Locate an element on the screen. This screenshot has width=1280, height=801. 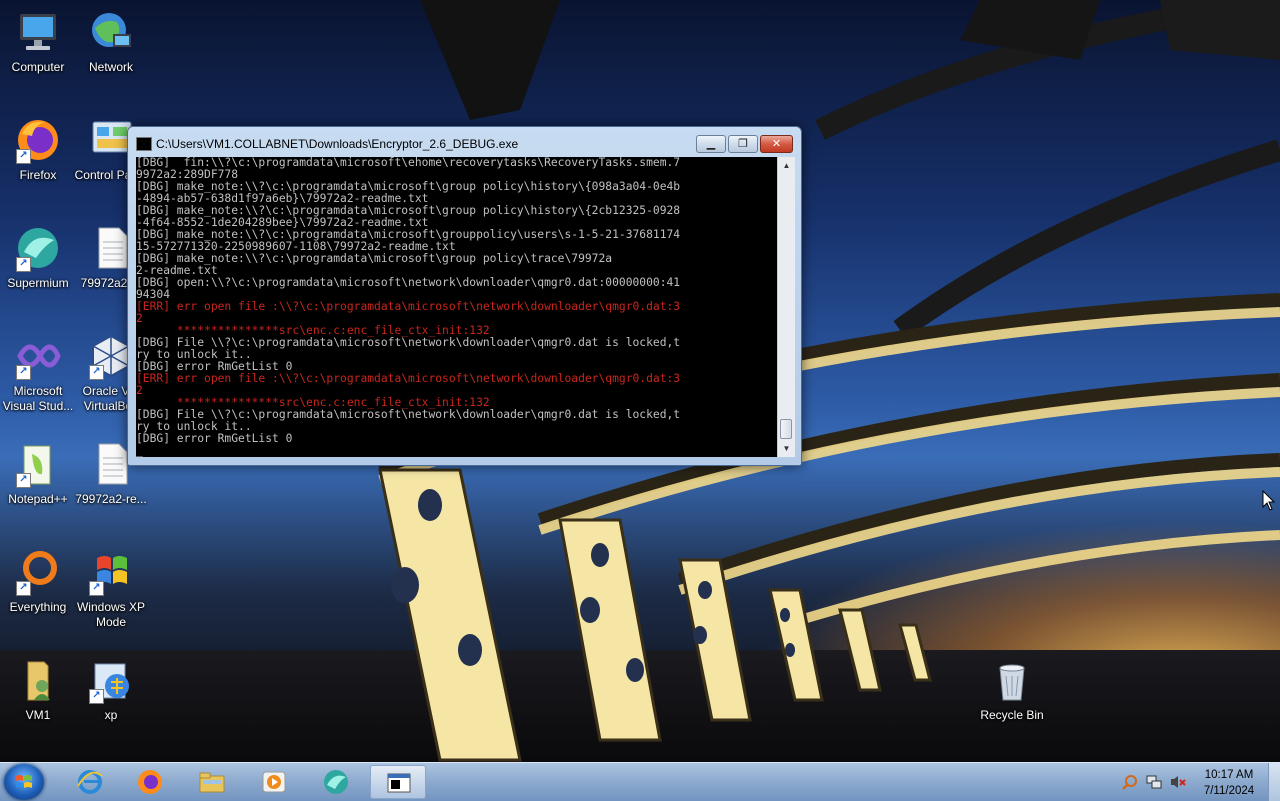
firefox-icon: ↗ is located at coordinates (38, 140).